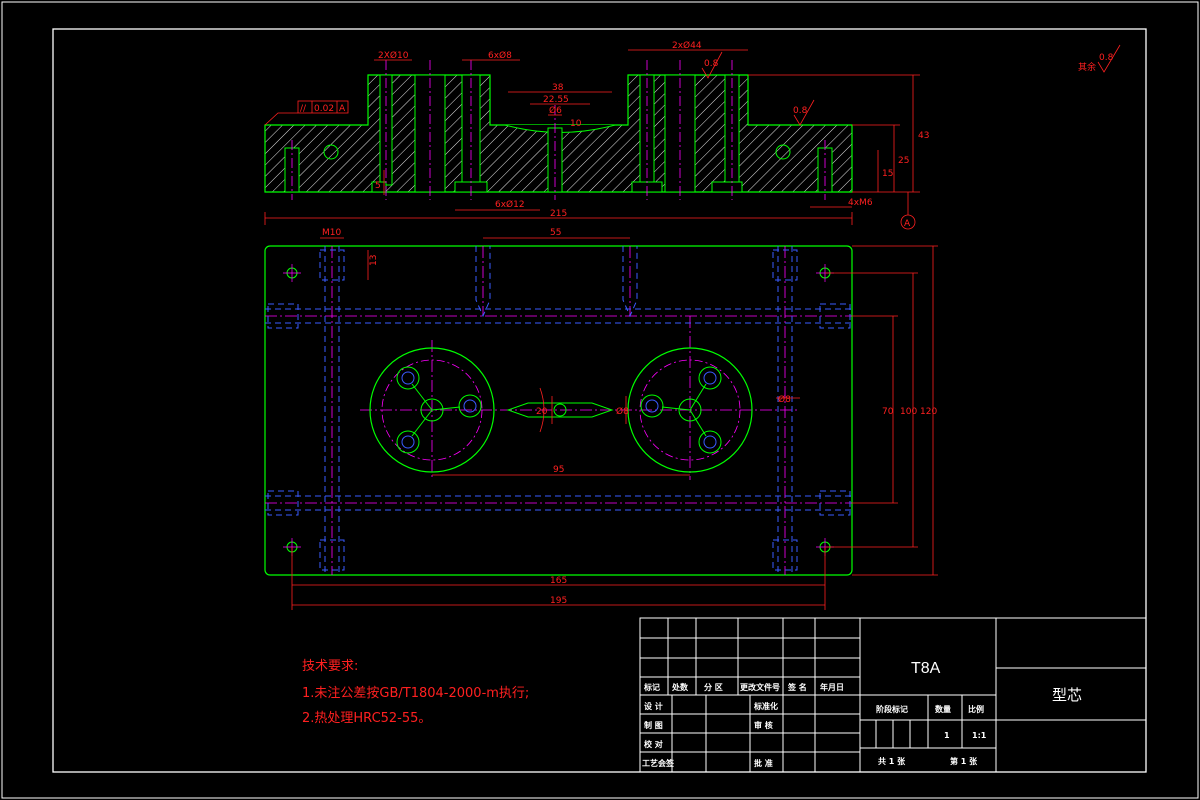 Image resolution: width=1200 pixels, height=800 pixels. I want to click on roughness-main: 0.8, so click(1106, 58).